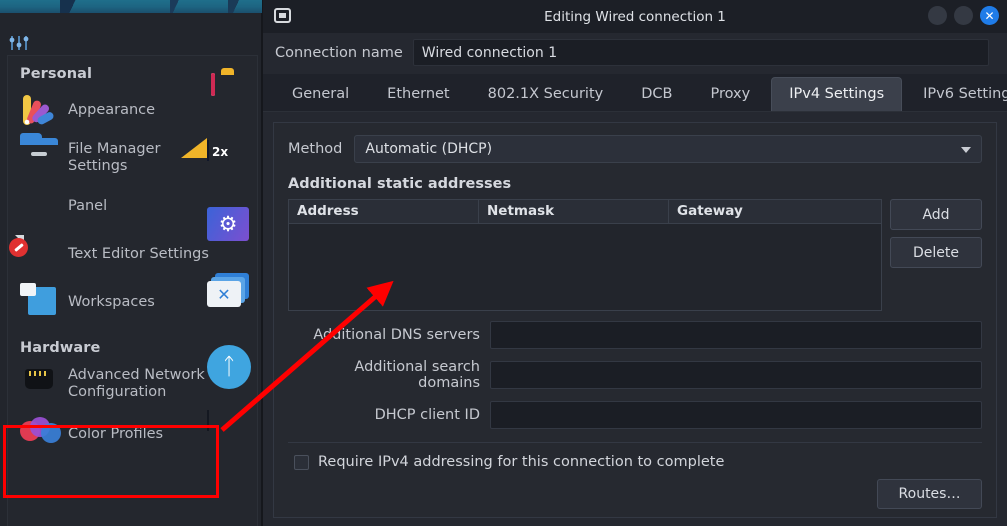 Image resolution: width=1007 pixels, height=526 pixels. Describe the element at coordinates (19, 45) in the screenshot. I see `sliders-icon` at that location.